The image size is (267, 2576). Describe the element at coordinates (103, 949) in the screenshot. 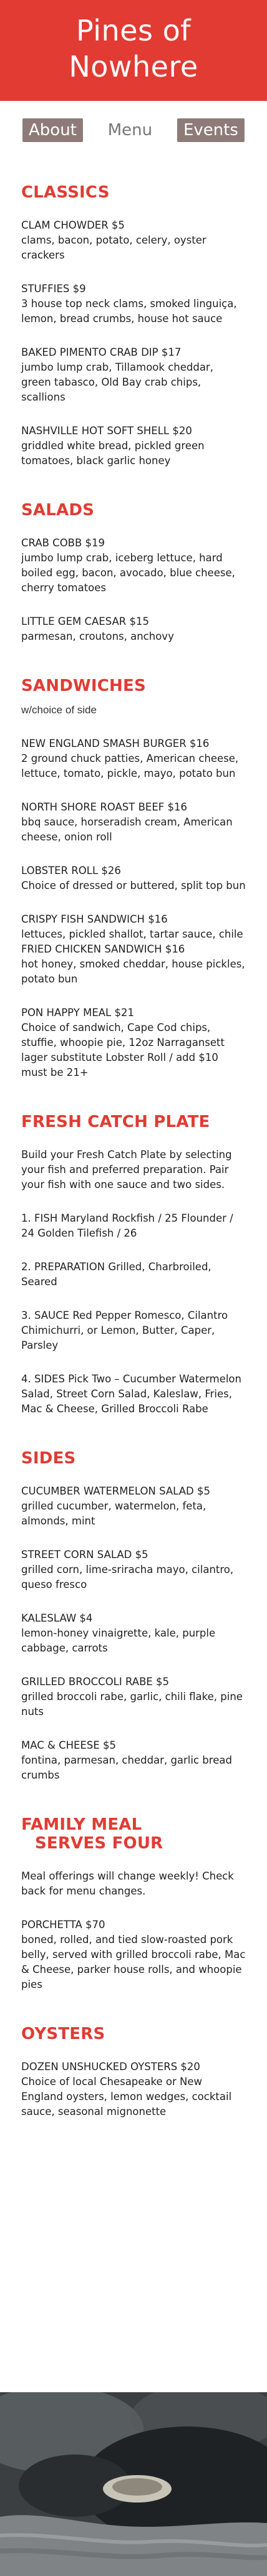

I see `menu-item-name: FRIED CHICKEN SANDWICH $16` at that location.